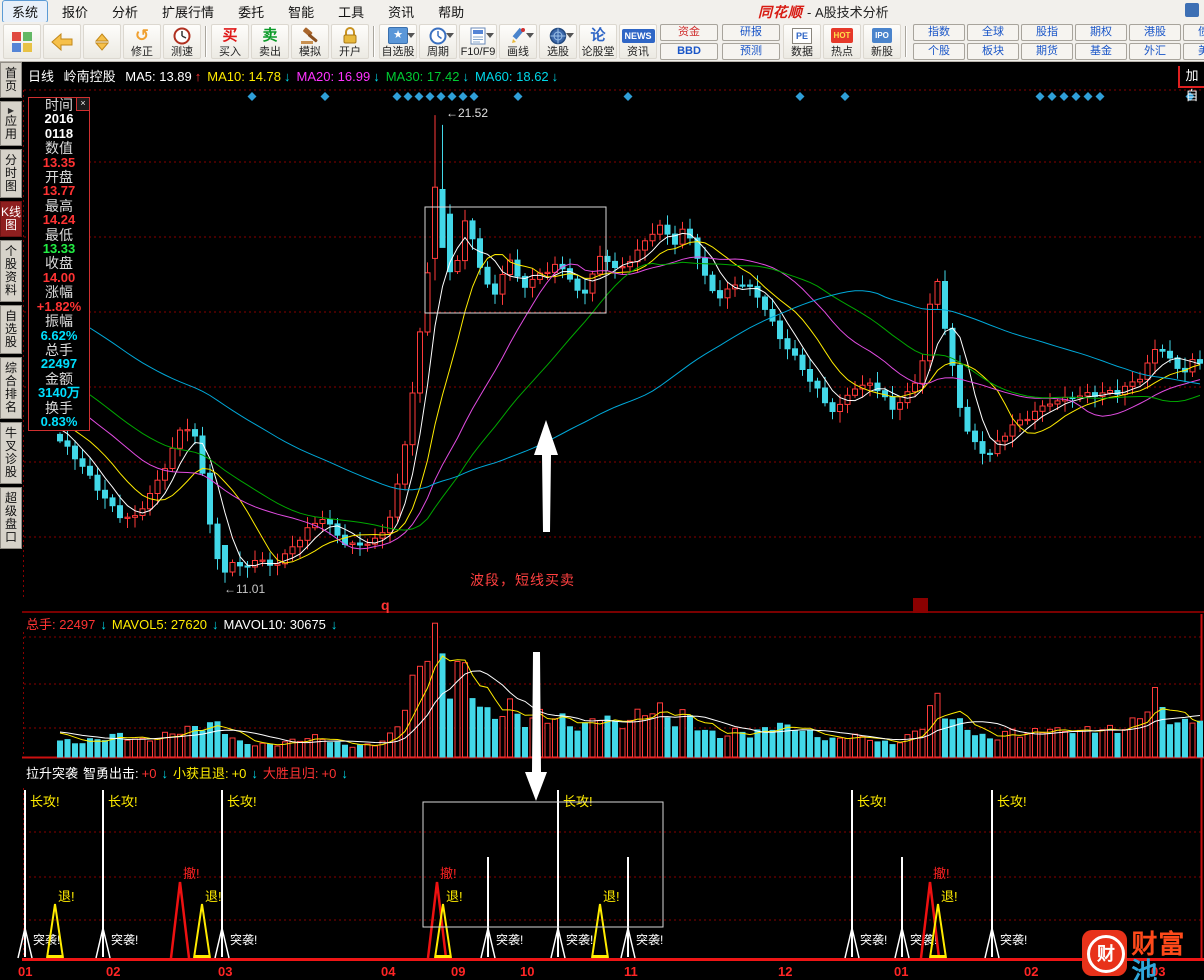  What do you see at coordinates (939, 51) in the screenshot?
I see `market-button: 个股` at bounding box center [939, 51].